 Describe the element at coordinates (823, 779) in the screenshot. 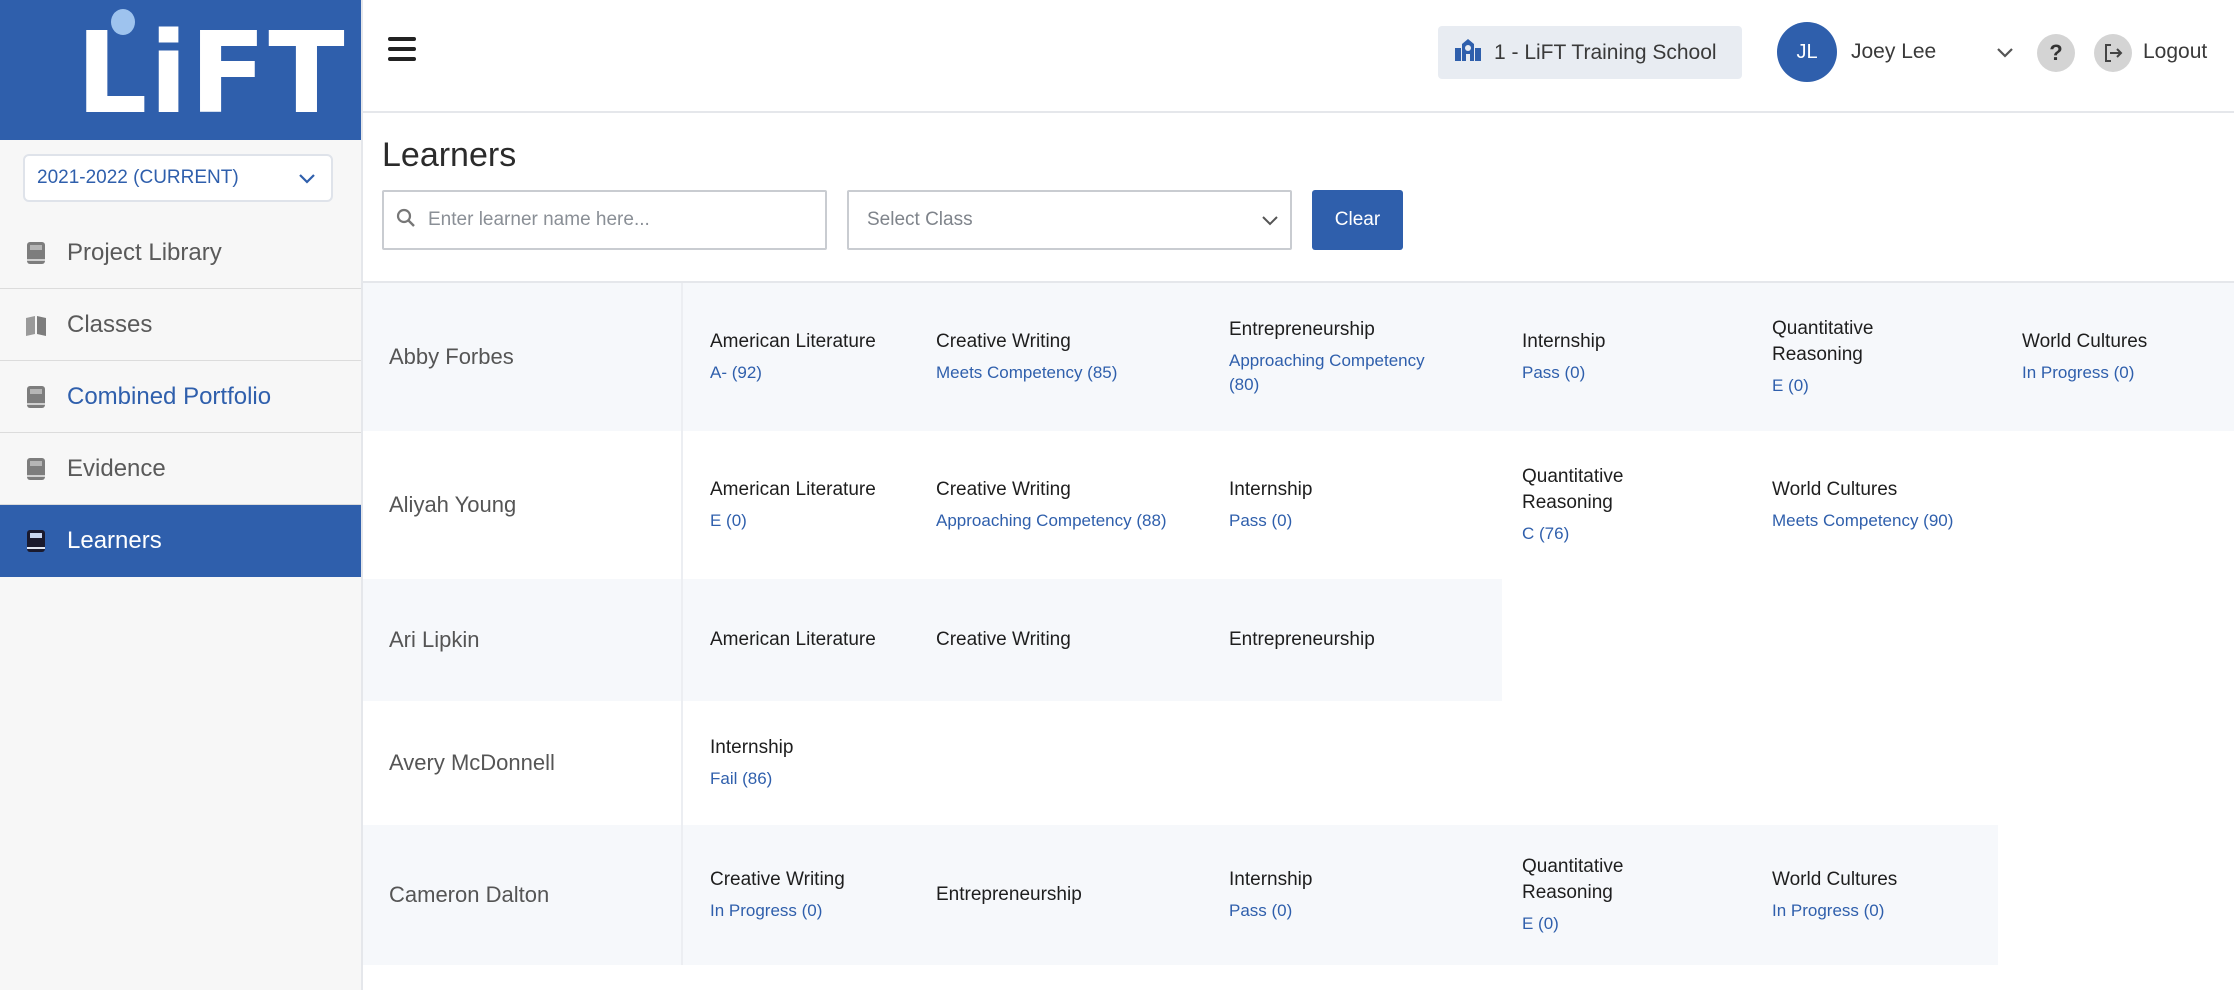

I see `course-grade: Fail (86)` at that location.